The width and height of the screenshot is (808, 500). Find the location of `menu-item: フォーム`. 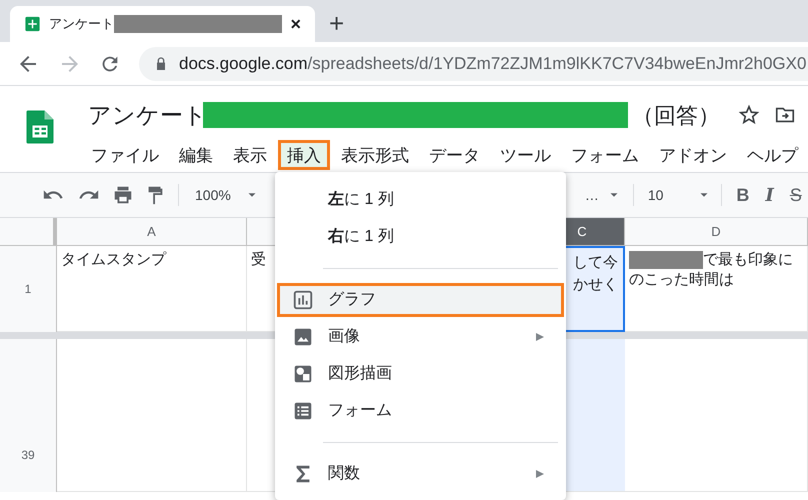

menu-item: フォーム is located at coordinates (605, 155).